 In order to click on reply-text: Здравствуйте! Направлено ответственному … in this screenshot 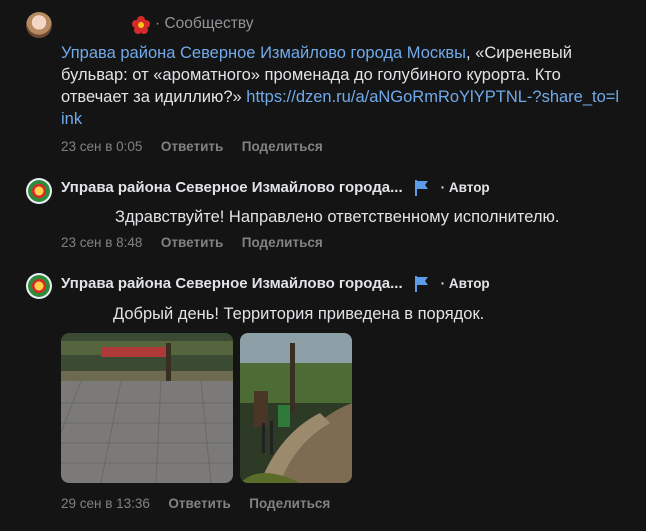, I will do `click(337, 217)`.